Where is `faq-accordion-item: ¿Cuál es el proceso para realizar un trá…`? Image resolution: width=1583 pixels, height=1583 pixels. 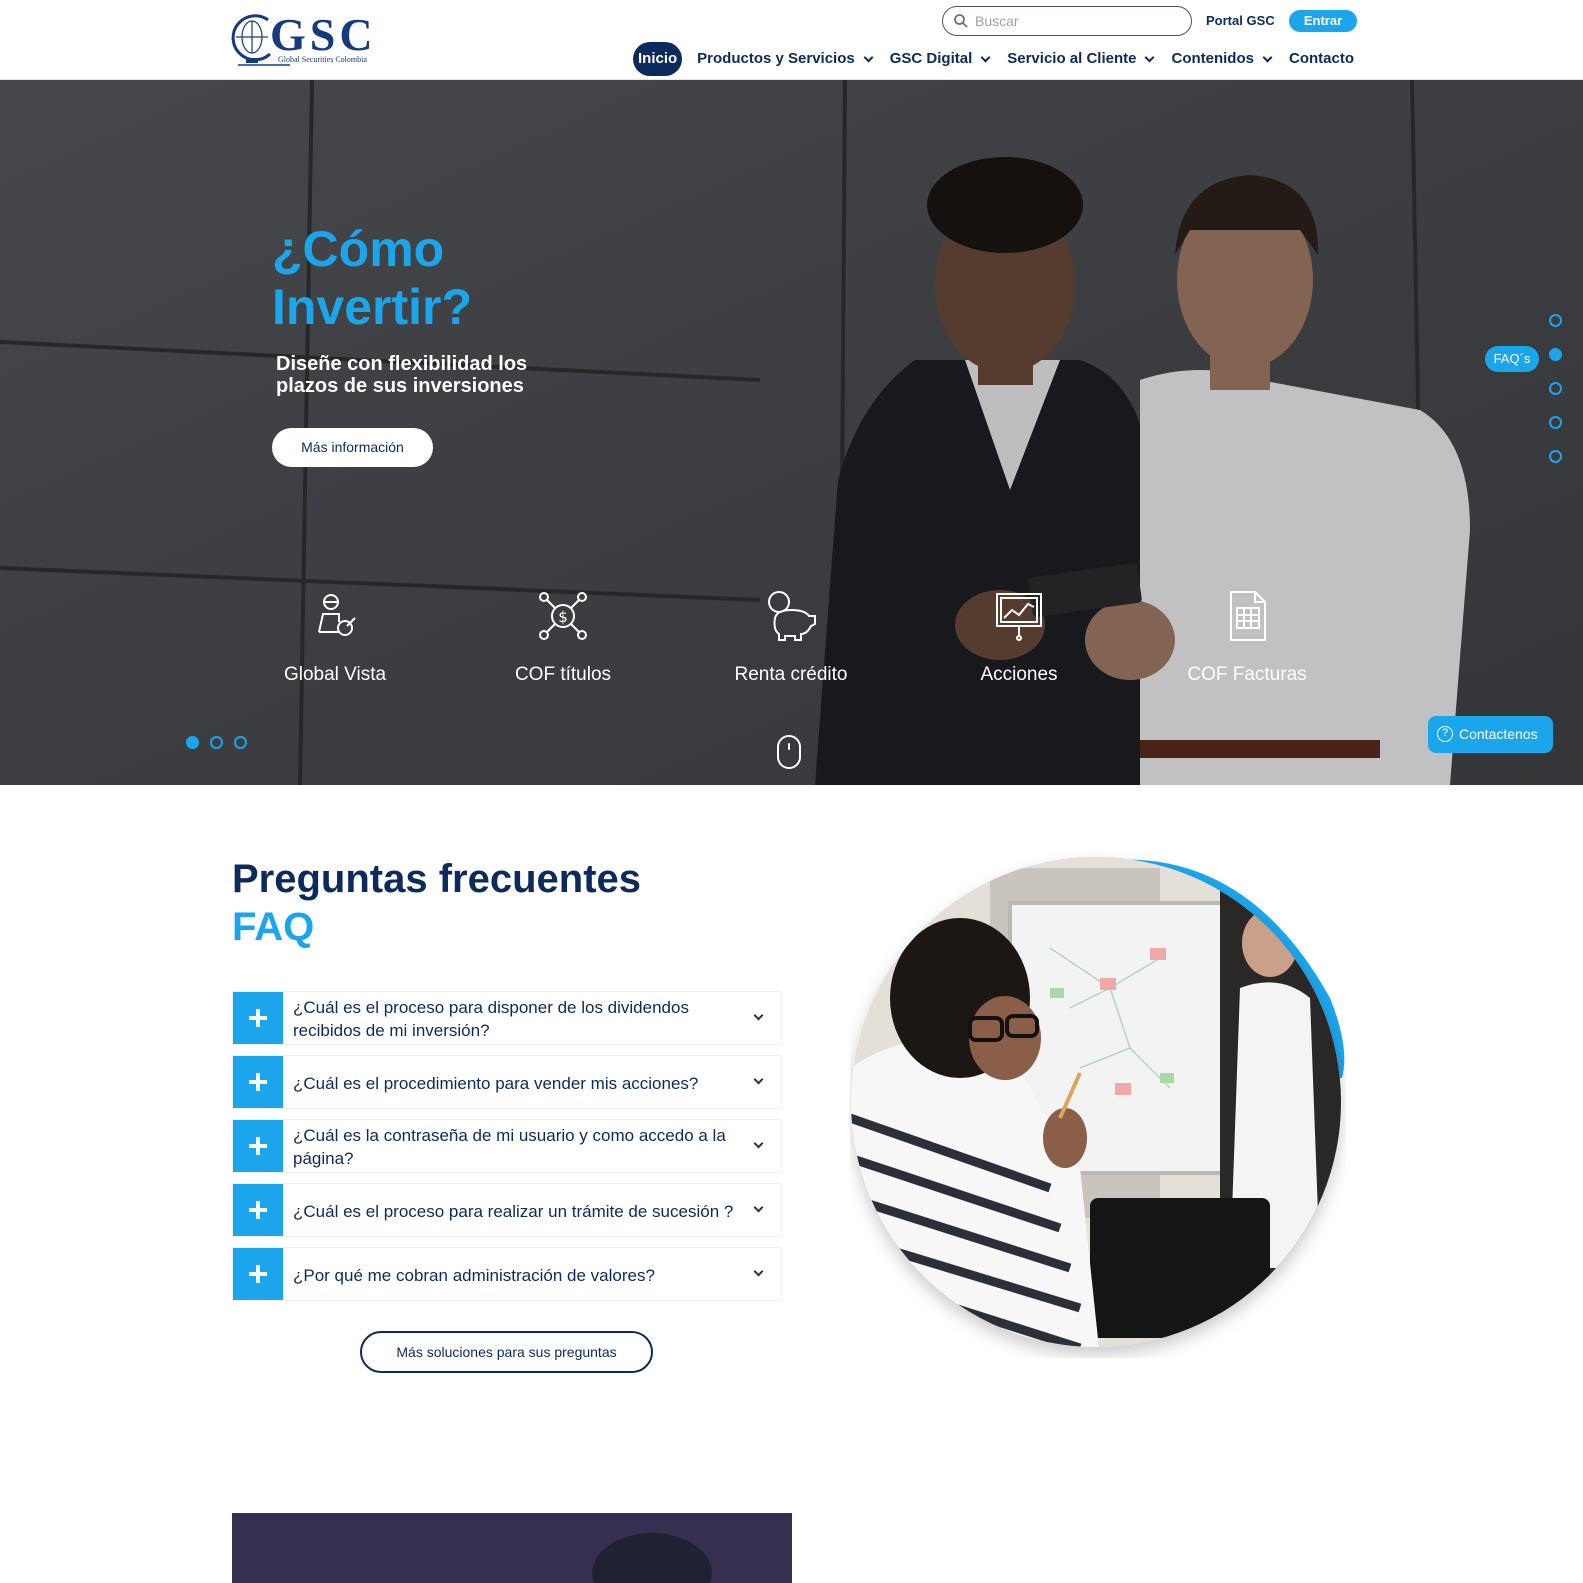
faq-accordion-item: ¿Cuál es el proceso para realizar un trá… is located at coordinates (507, 1210).